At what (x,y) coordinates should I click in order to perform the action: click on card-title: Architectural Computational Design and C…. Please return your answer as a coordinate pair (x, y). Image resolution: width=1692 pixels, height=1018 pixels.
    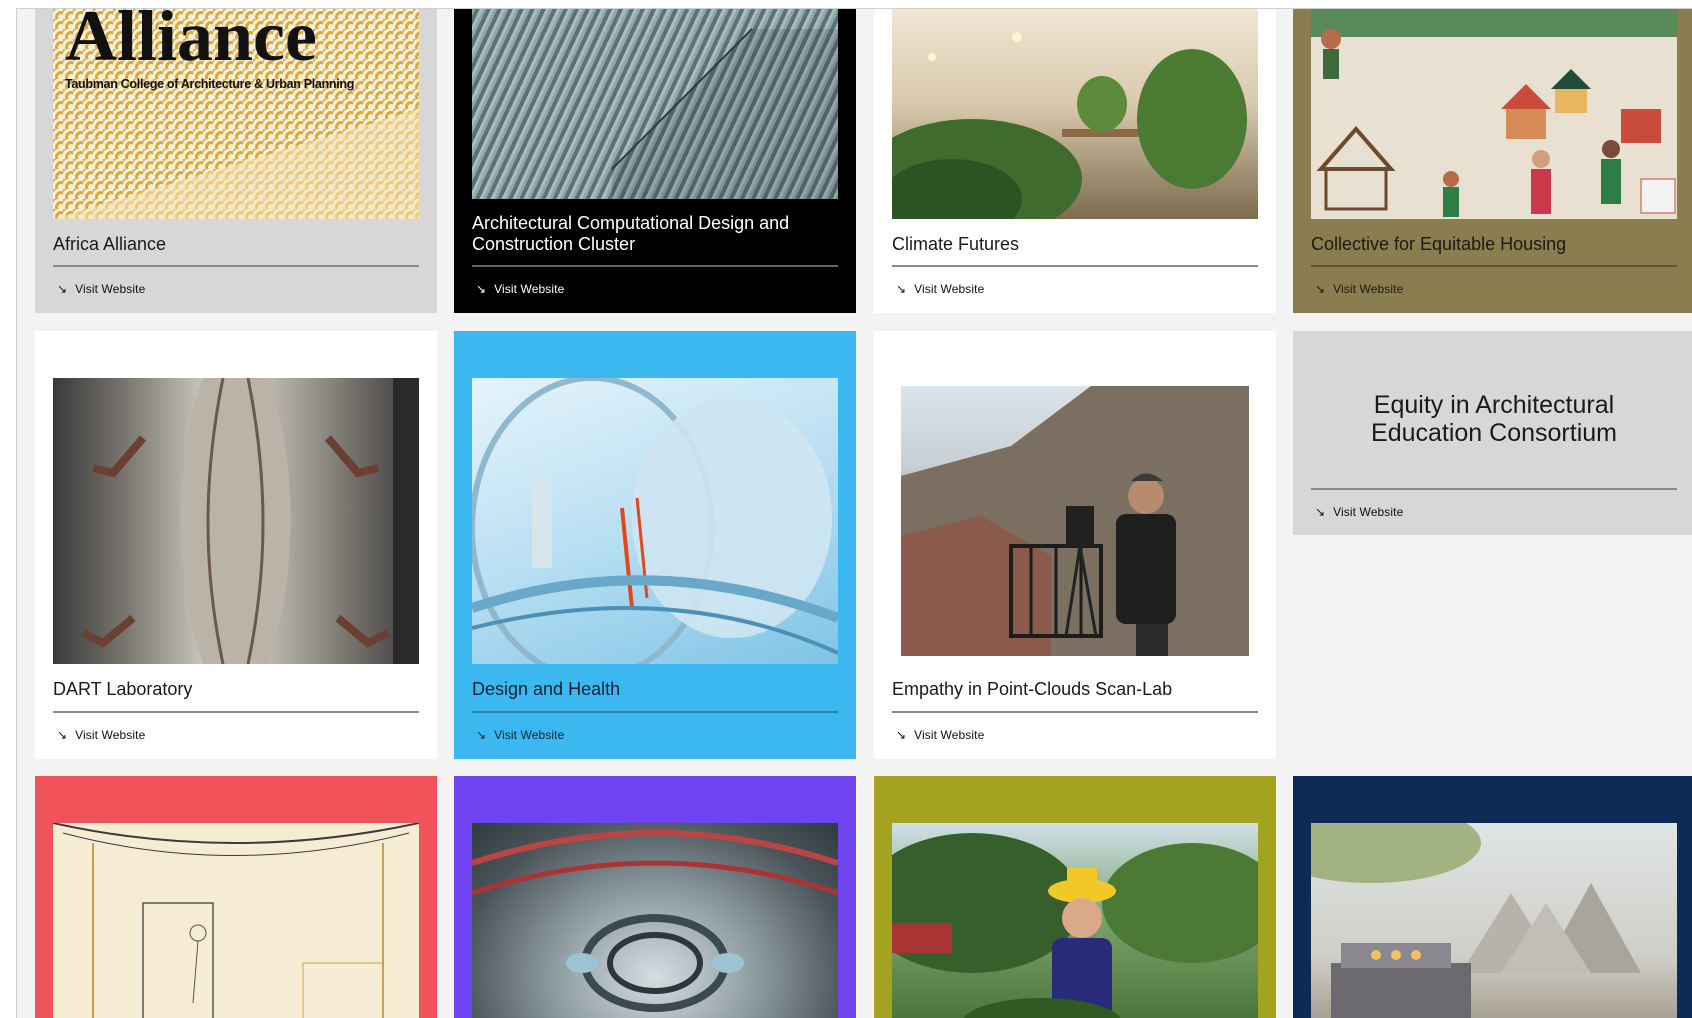
    Looking at the image, I should click on (631, 233).